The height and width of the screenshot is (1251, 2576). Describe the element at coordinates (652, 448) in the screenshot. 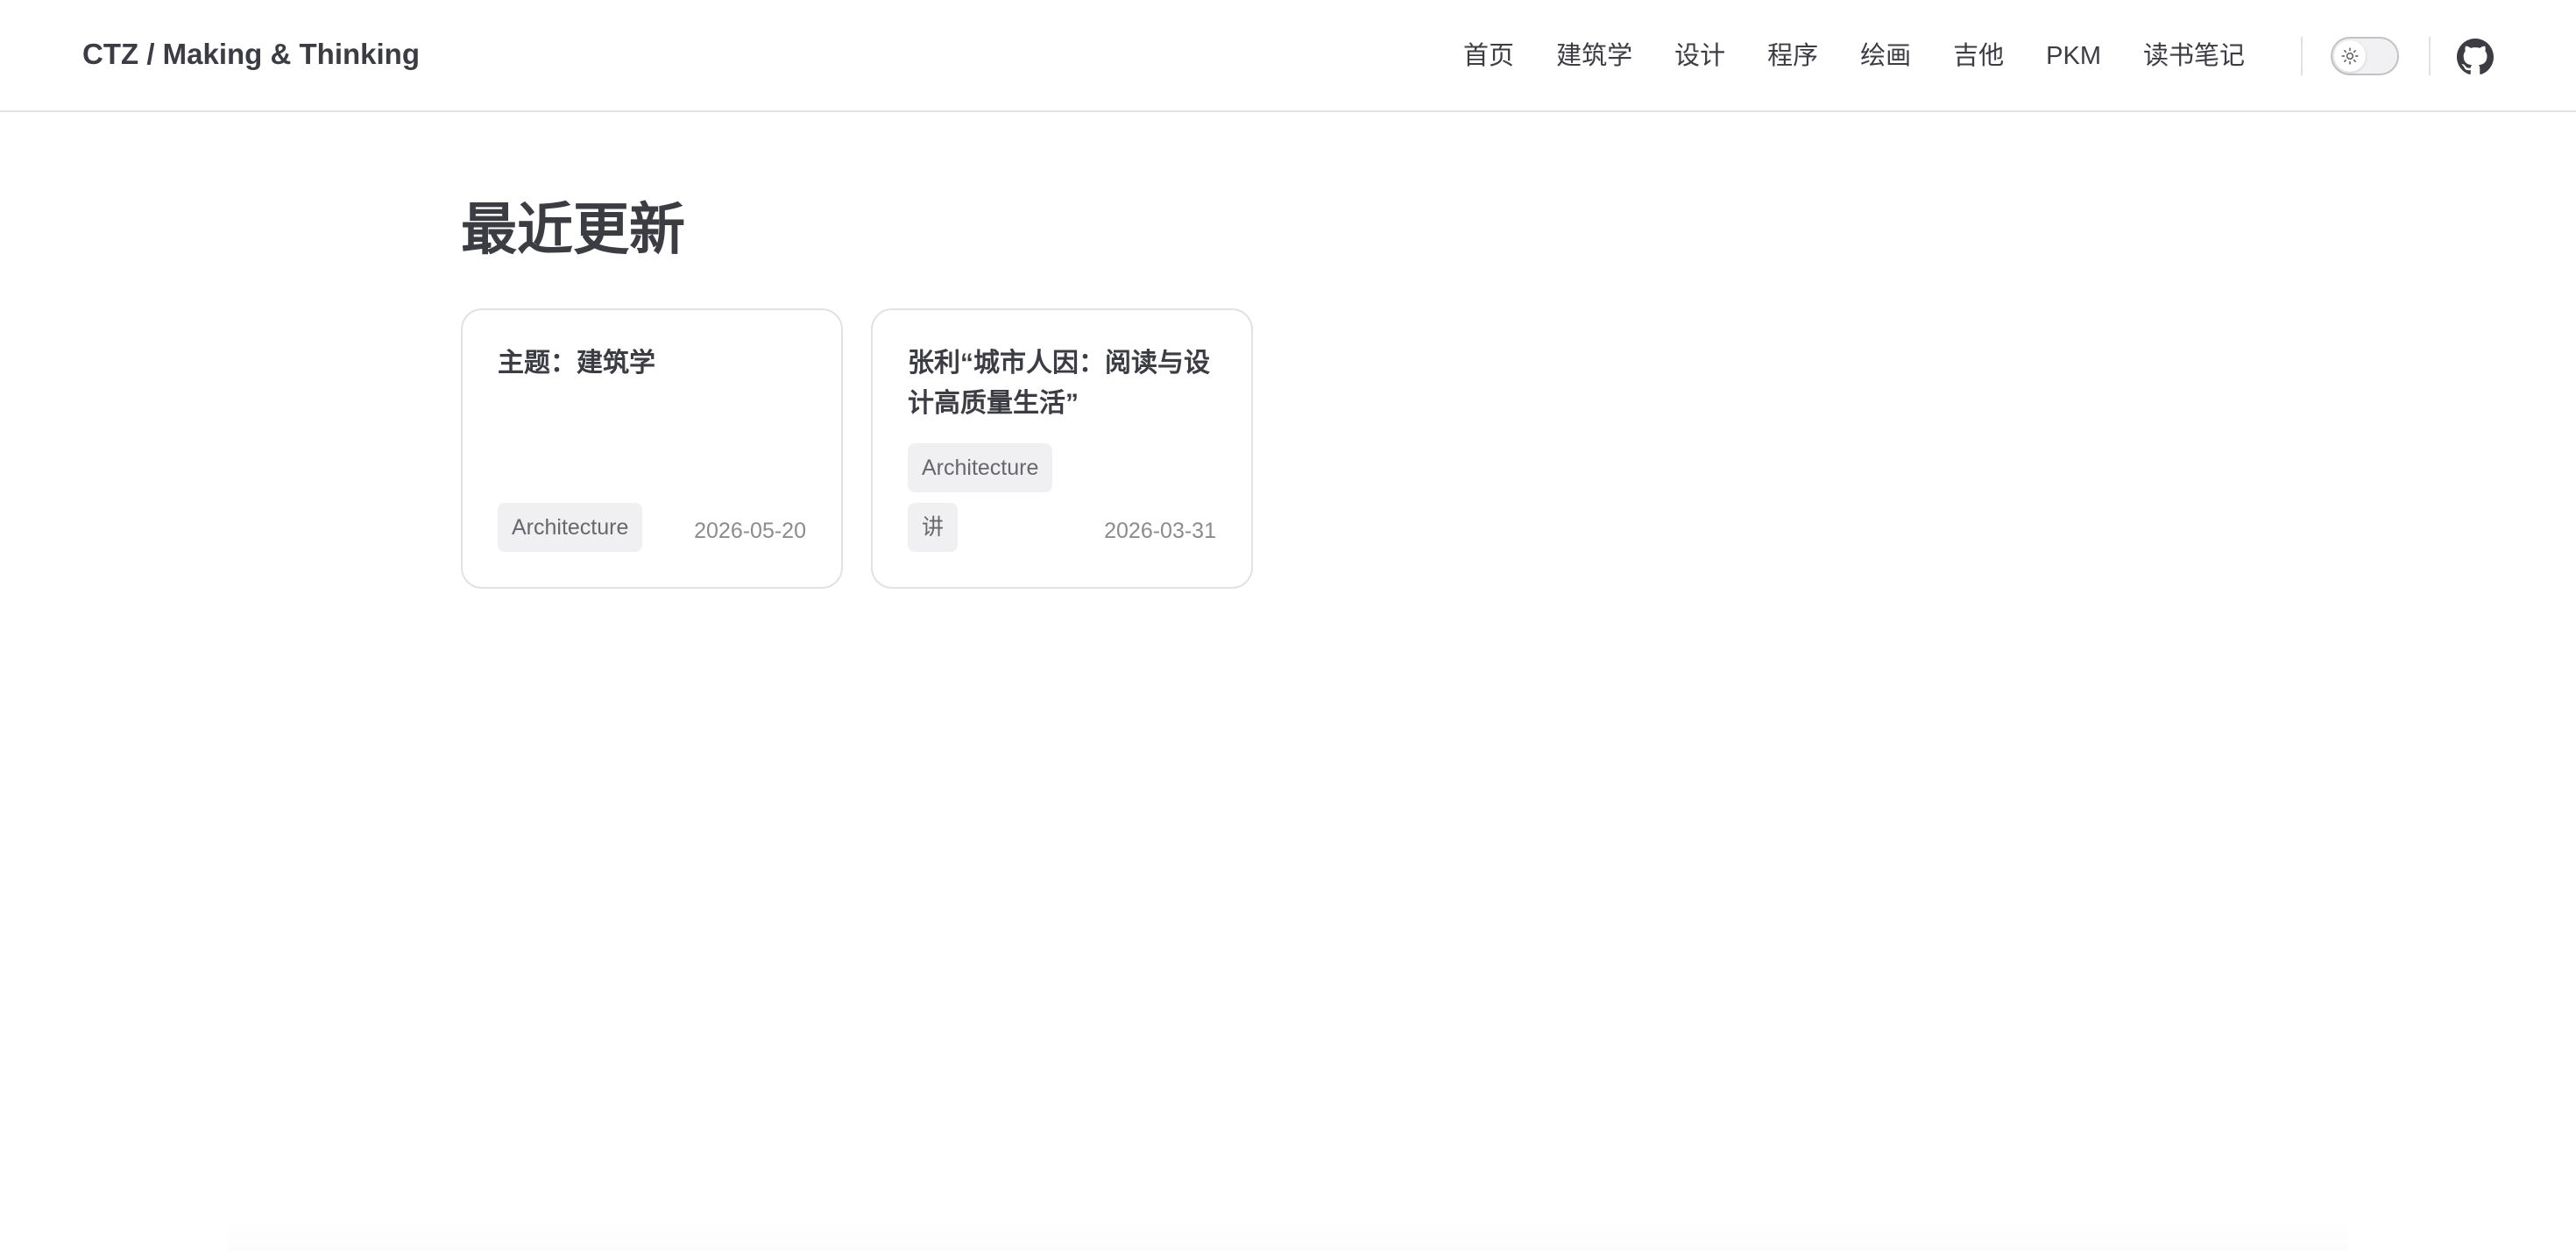

I see `post-card: 主题：建筑学 Architecture 2026-05-20` at that location.